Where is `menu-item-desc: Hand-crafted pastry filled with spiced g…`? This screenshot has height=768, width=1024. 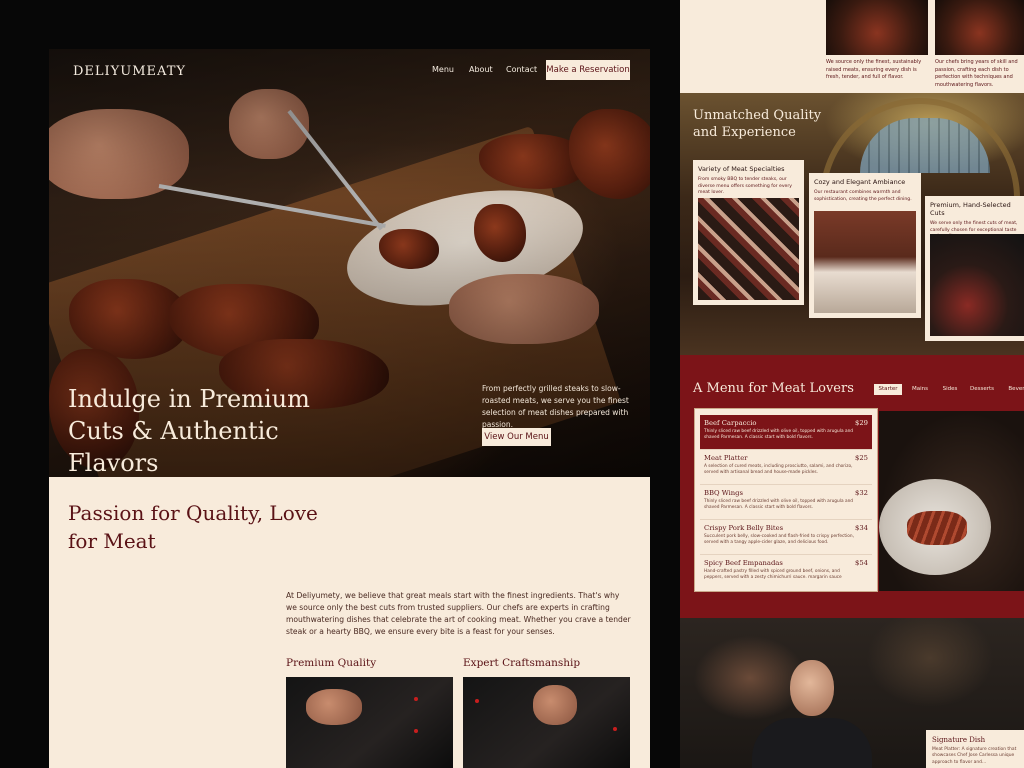
menu-item-desc: Hand-crafted pastry filled with spiced g… is located at coordinates (773, 575).